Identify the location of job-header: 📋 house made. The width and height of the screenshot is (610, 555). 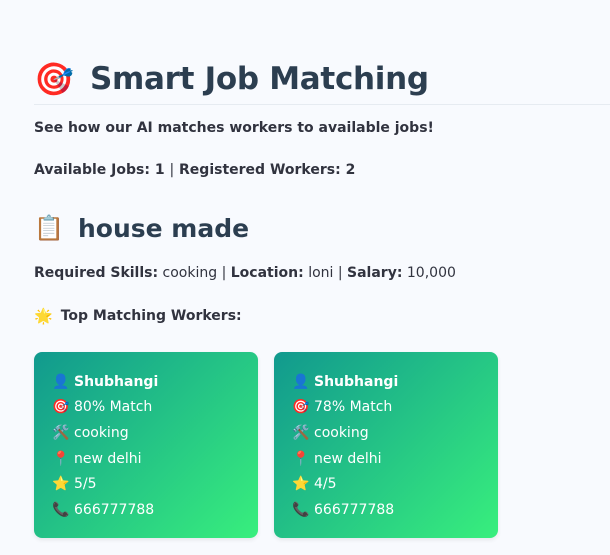
(141, 228).